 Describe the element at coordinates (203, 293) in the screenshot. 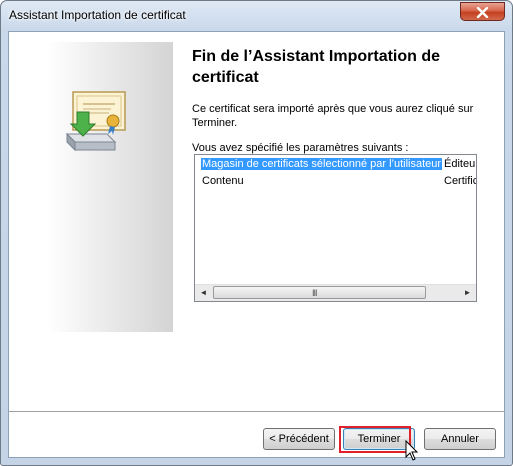

I see `scroll-left-arrow-icon: ◄` at that location.